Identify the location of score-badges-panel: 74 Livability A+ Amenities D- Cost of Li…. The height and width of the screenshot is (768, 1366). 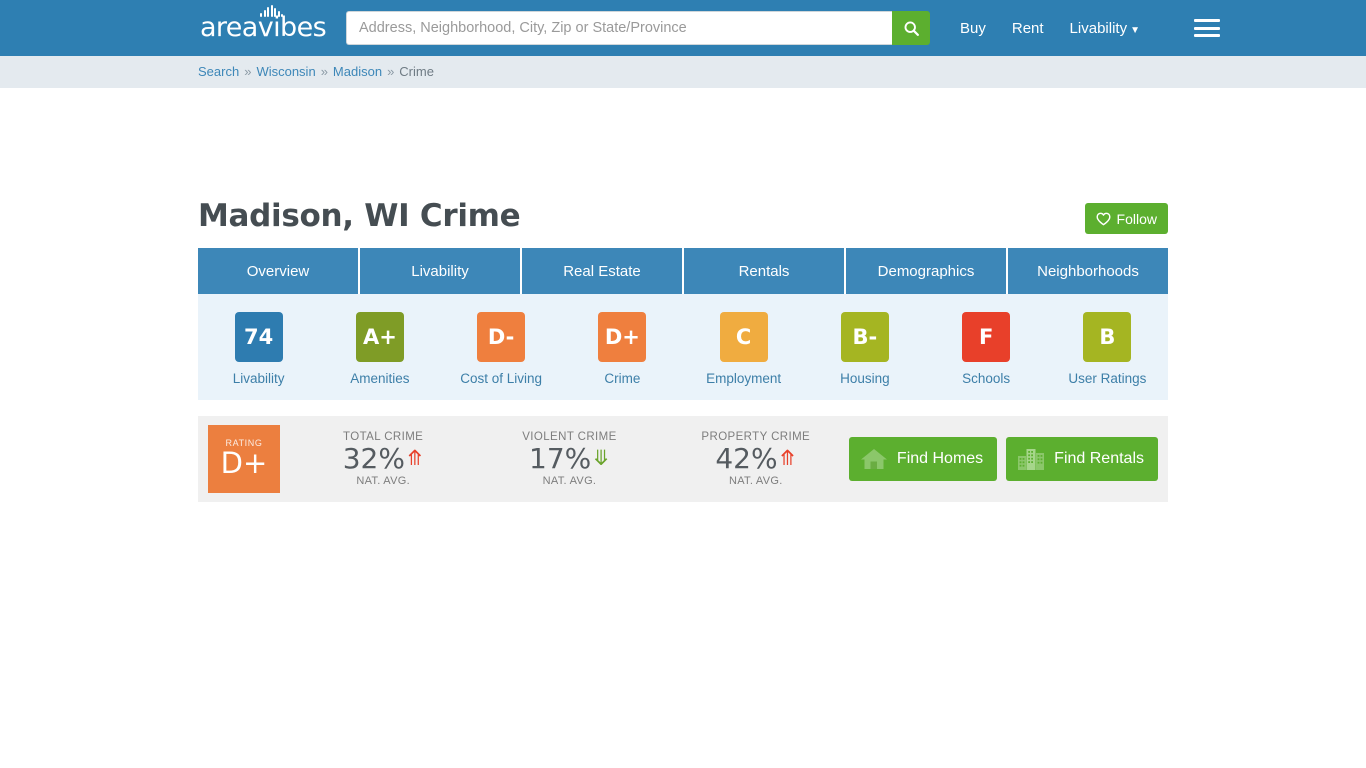
(683, 347).